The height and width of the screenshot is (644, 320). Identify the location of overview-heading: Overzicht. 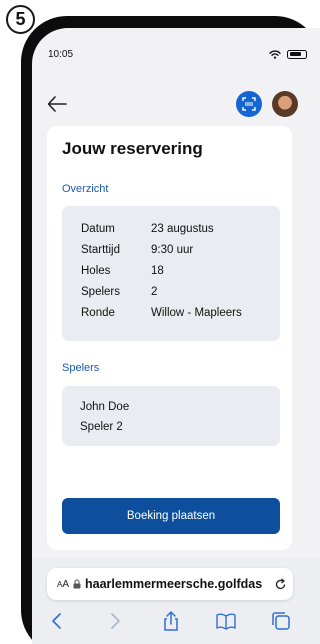
(85, 189).